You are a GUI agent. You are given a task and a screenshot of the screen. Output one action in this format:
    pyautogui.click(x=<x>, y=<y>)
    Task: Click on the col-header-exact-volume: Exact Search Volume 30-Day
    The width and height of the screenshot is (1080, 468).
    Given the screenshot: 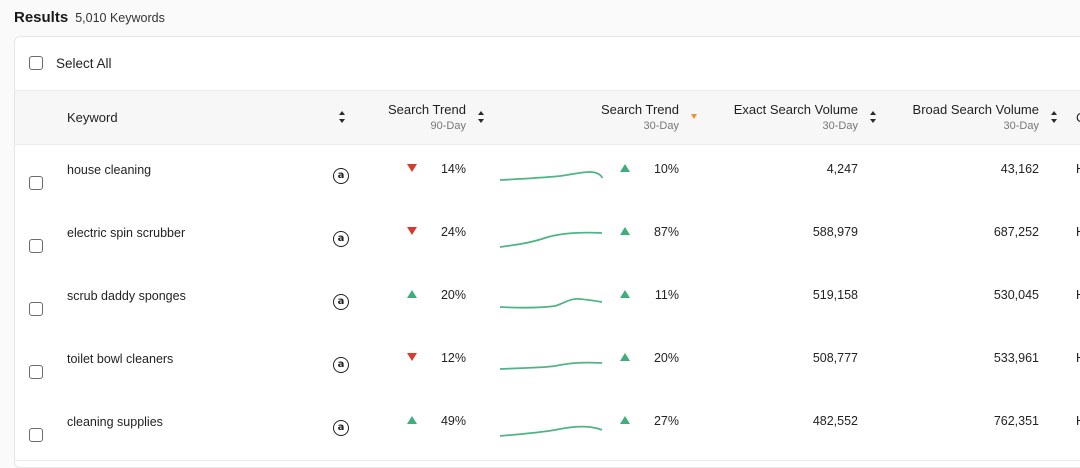 What is the action you would take?
    pyautogui.click(x=783, y=117)
    